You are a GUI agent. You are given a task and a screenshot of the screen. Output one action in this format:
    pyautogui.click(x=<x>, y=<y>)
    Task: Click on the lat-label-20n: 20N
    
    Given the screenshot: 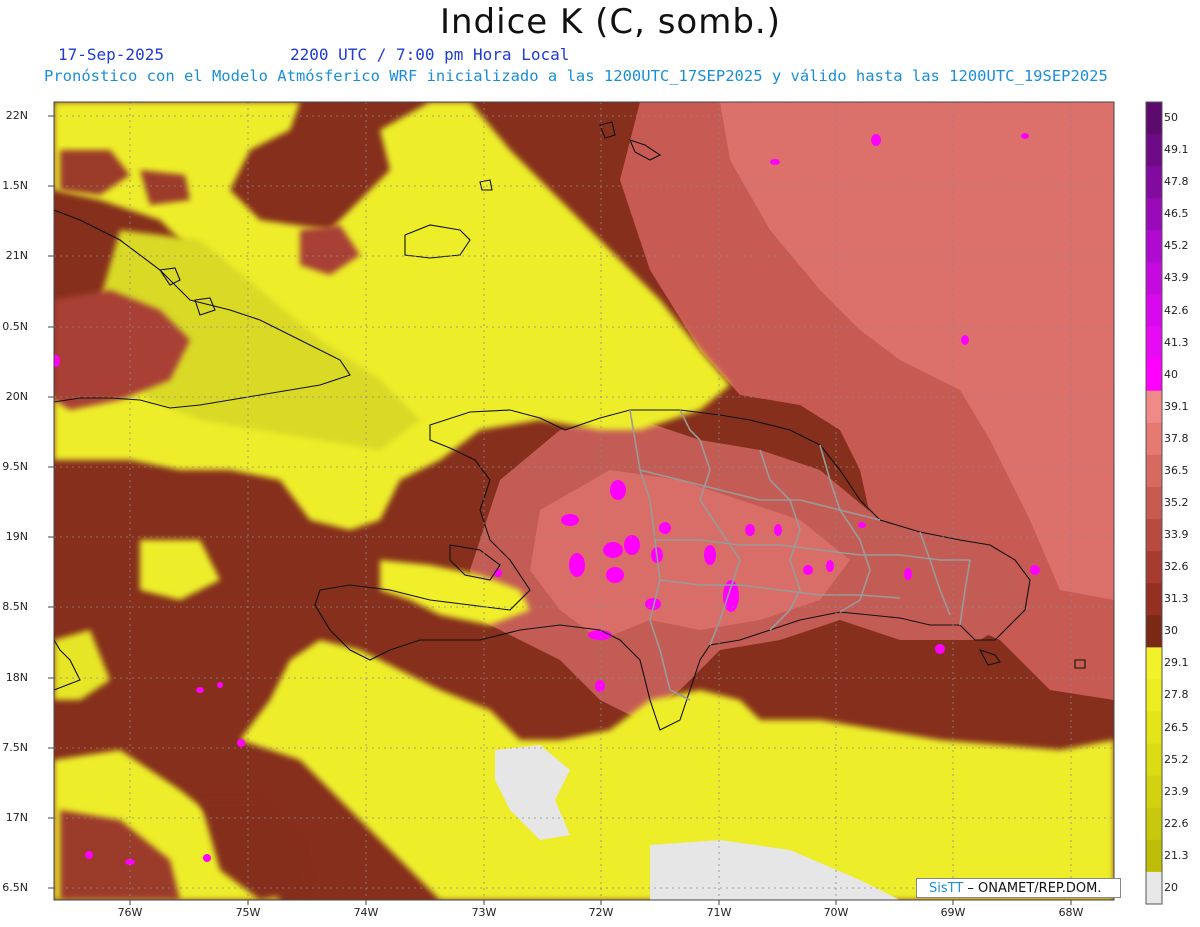 What is the action you would take?
    pyautogui.click(x=16, y=396)
    